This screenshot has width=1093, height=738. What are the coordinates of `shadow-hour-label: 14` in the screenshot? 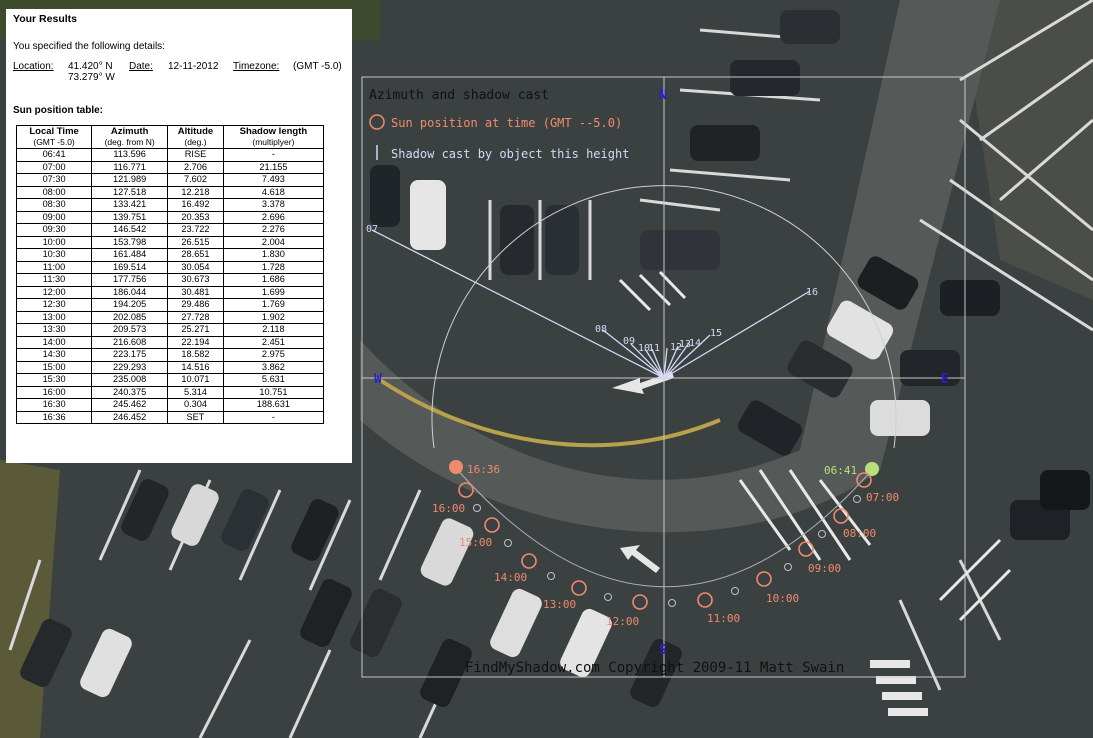 It's located at (695, 343).